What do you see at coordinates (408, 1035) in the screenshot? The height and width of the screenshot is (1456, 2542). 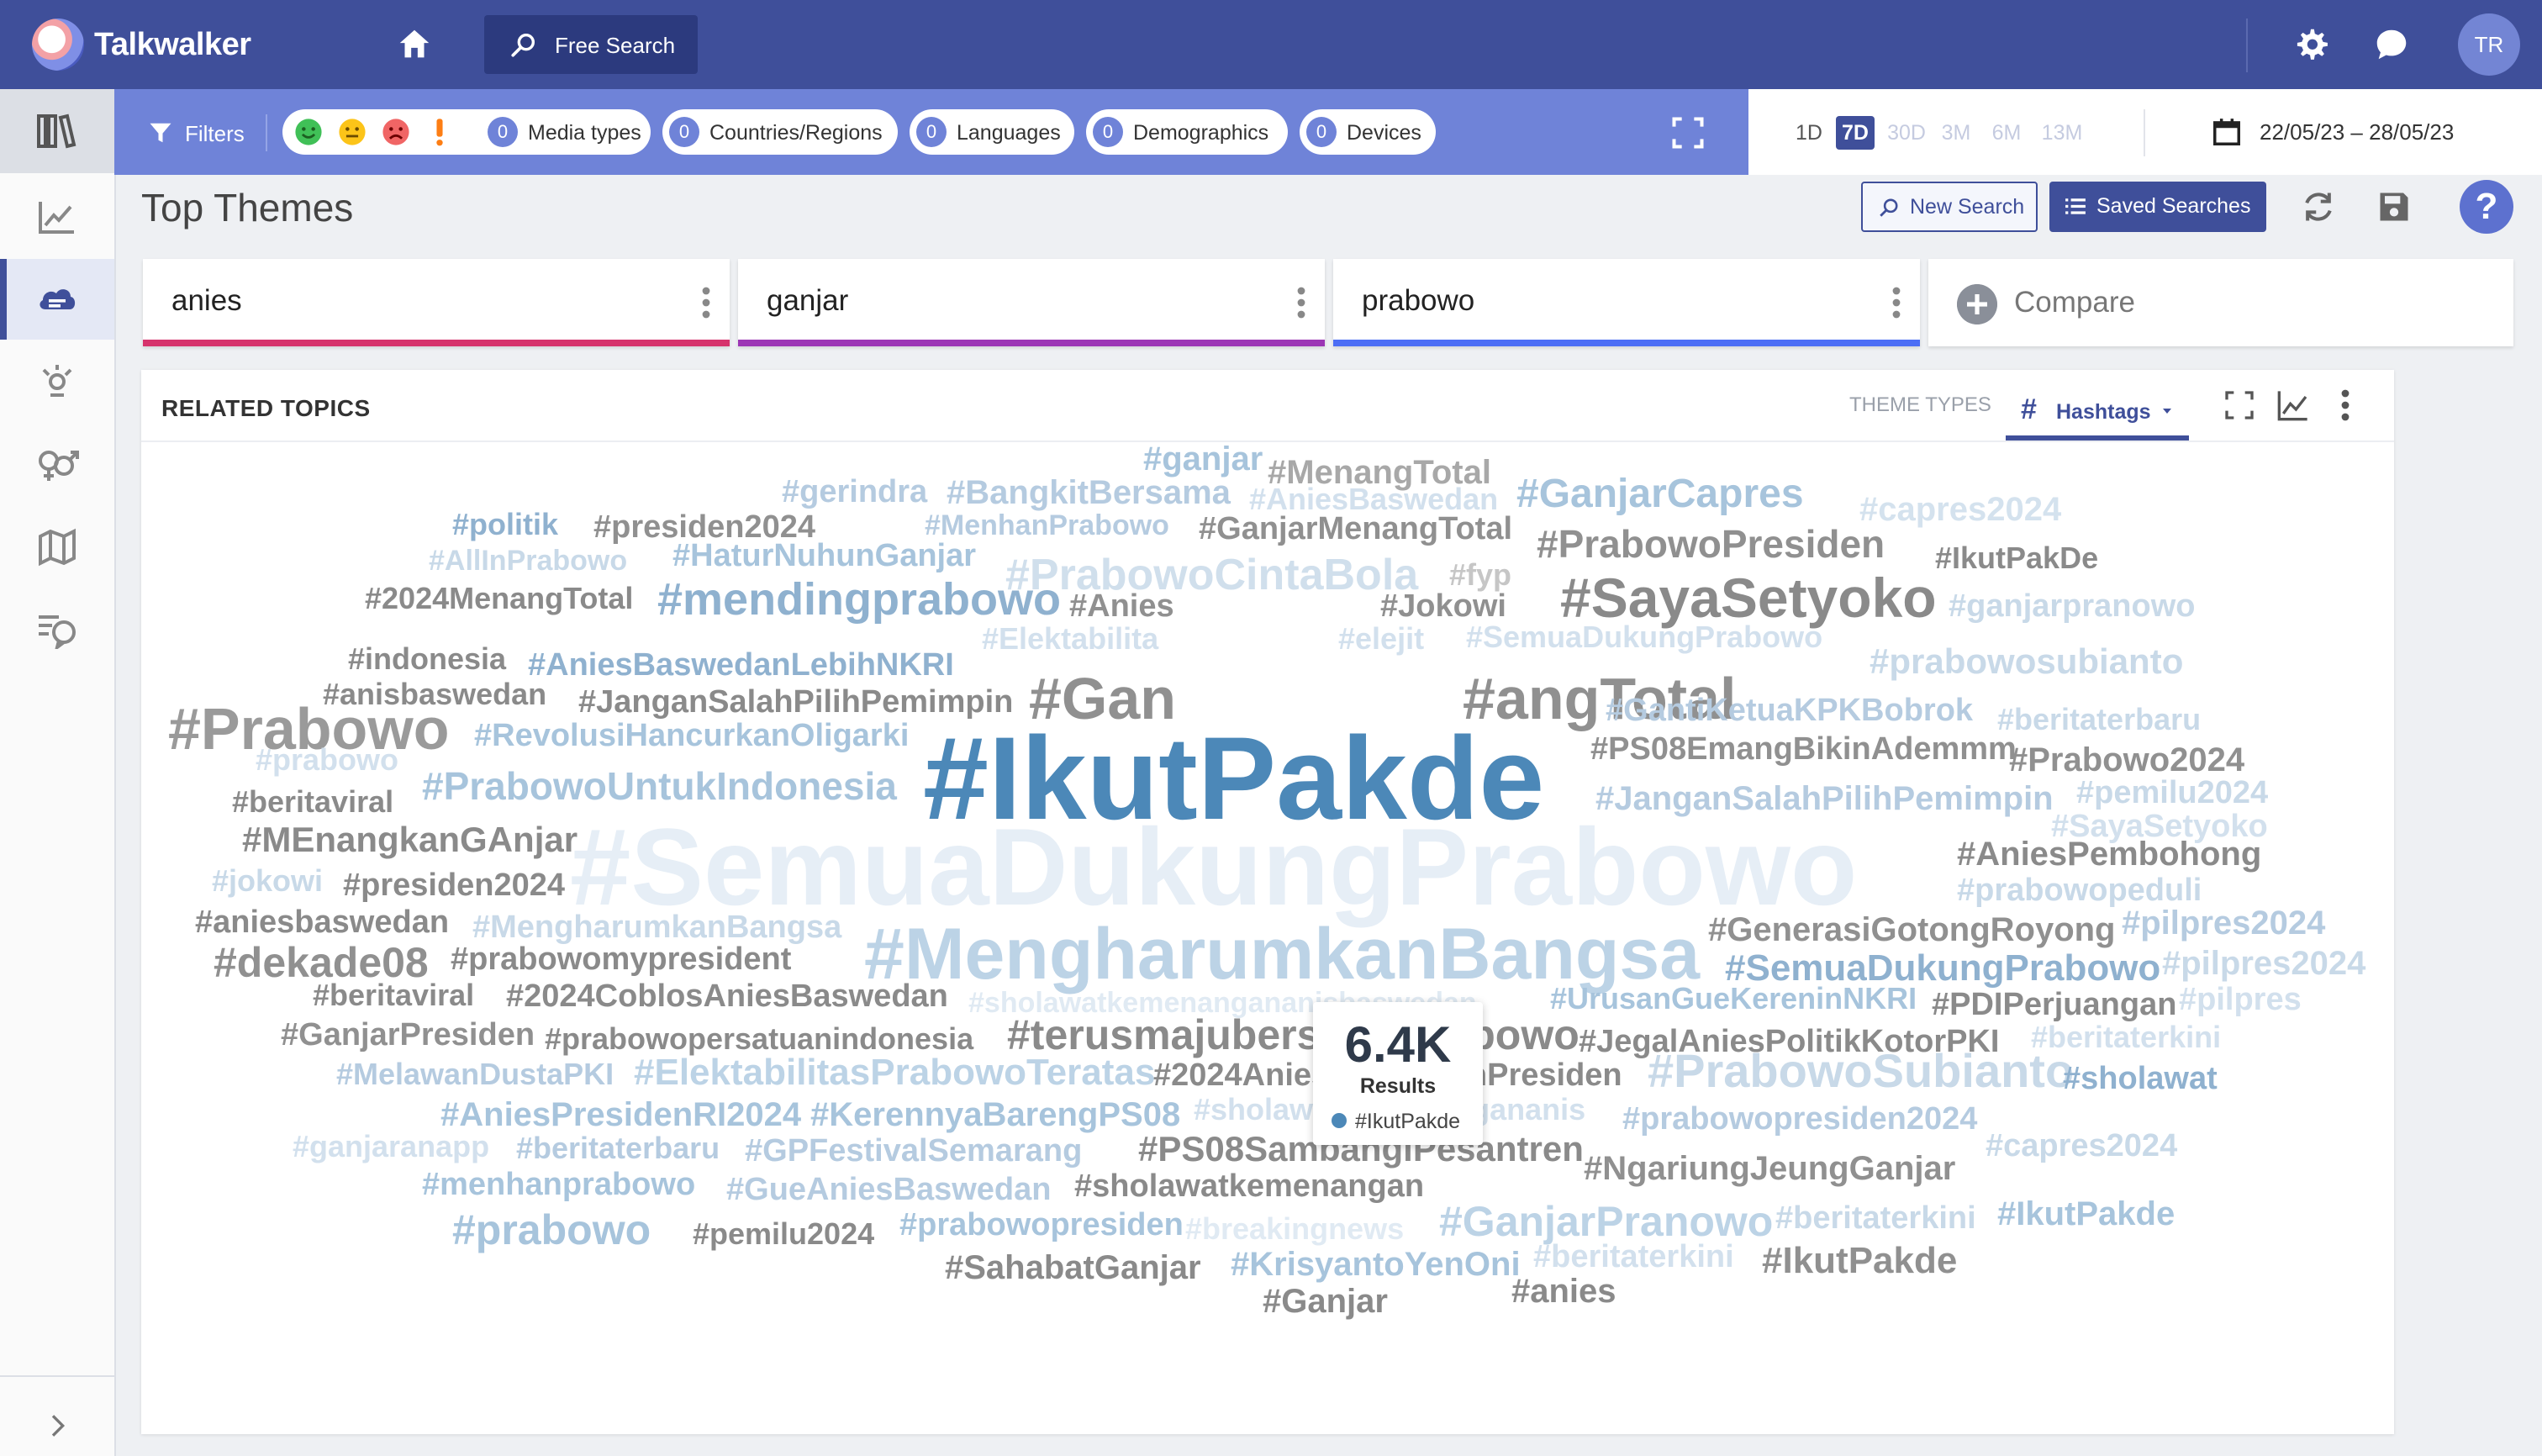 I see `cloud-word: #GanjarPresiden` at bounding box center [408, 1035].